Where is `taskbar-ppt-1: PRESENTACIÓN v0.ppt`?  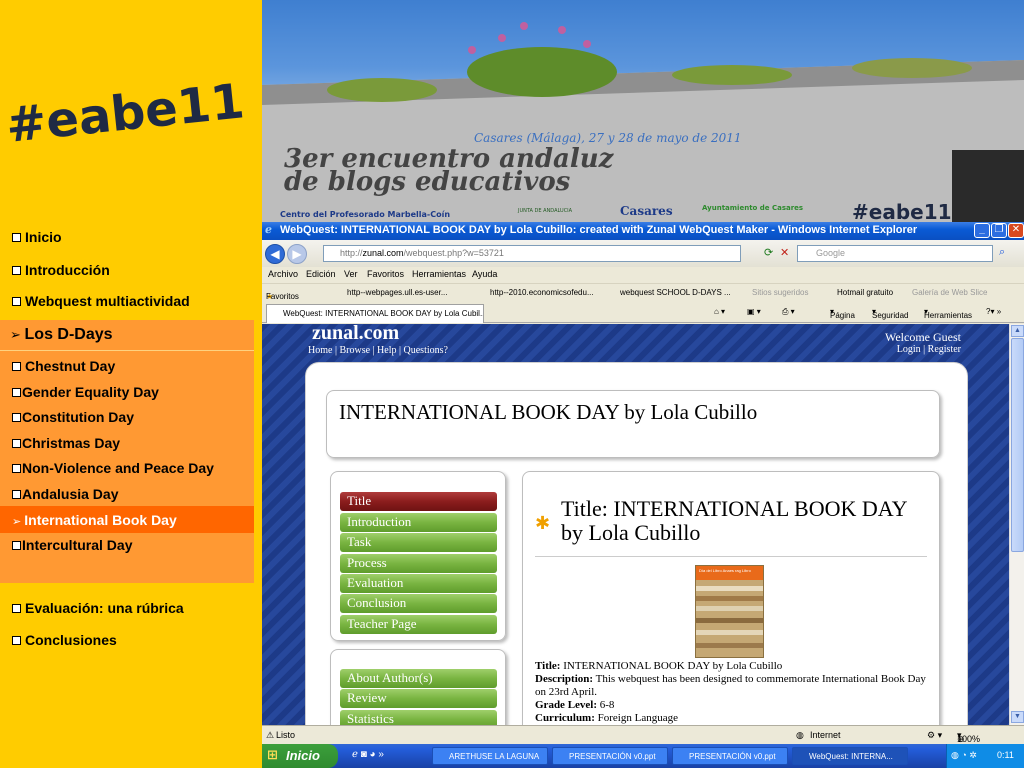 taskbar-ppt-1: PRESENTACIÓN v0.ppt is located at coordinates (610, 756).